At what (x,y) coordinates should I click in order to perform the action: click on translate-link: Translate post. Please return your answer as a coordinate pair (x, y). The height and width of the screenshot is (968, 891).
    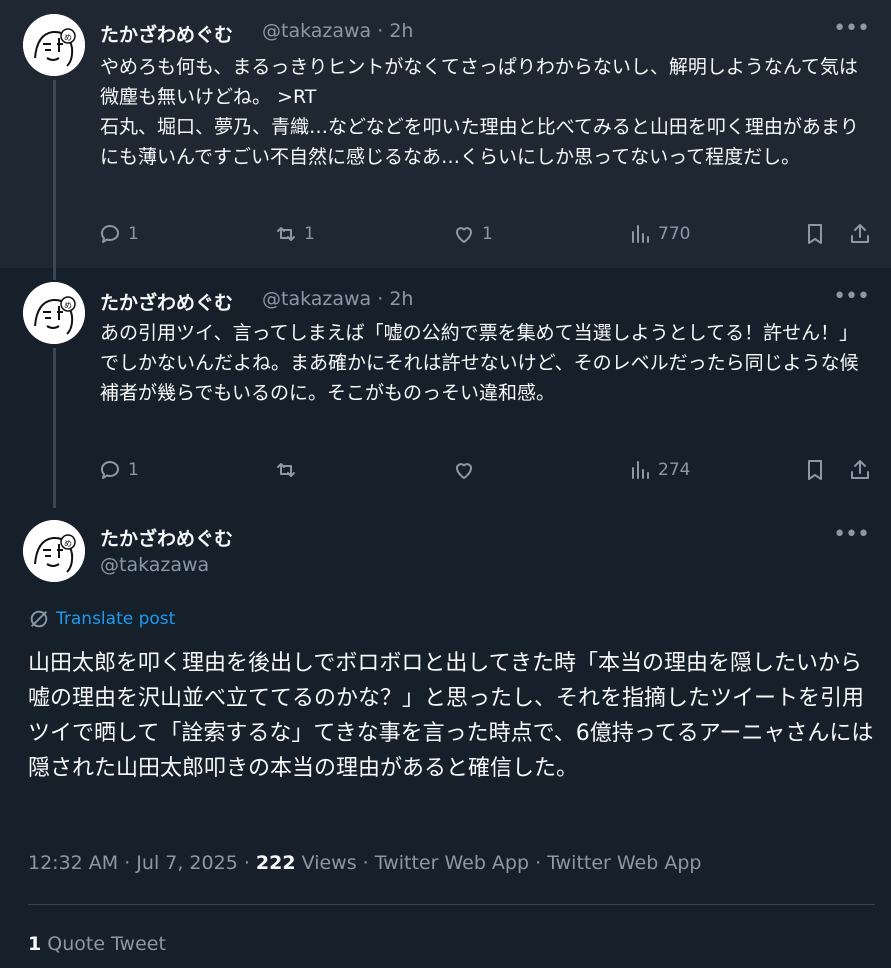
    Looking at the image, I should click on (101, 619).